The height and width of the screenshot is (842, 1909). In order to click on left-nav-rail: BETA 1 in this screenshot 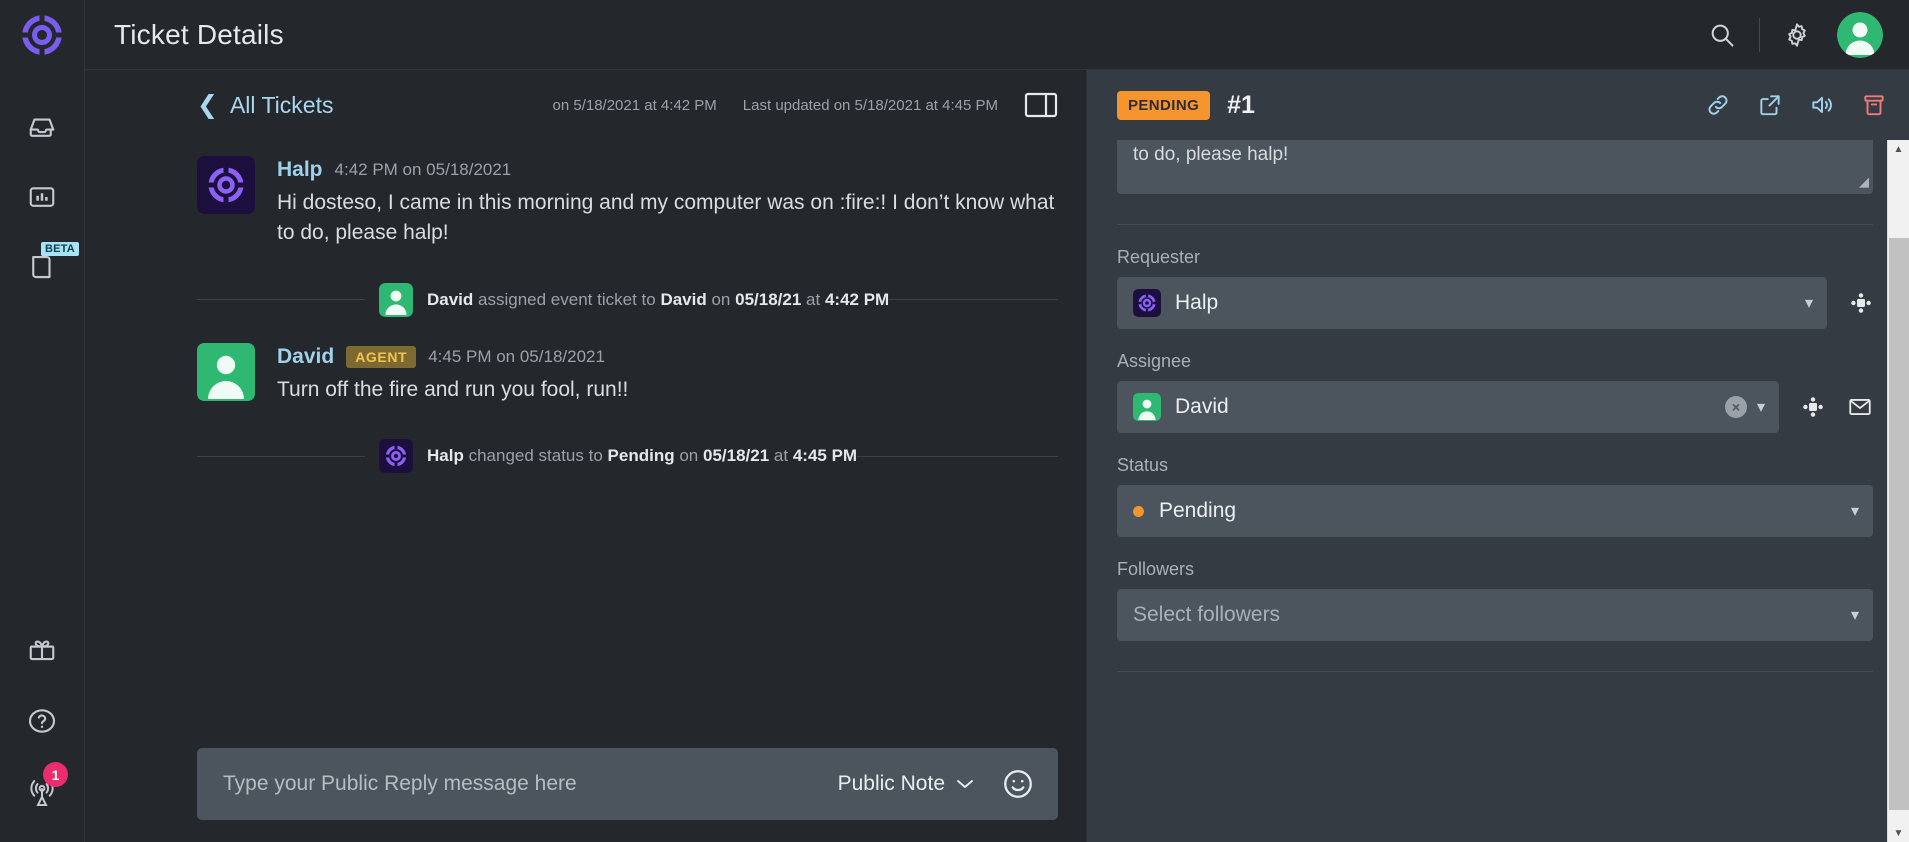, I will do `click(42, 421)`.